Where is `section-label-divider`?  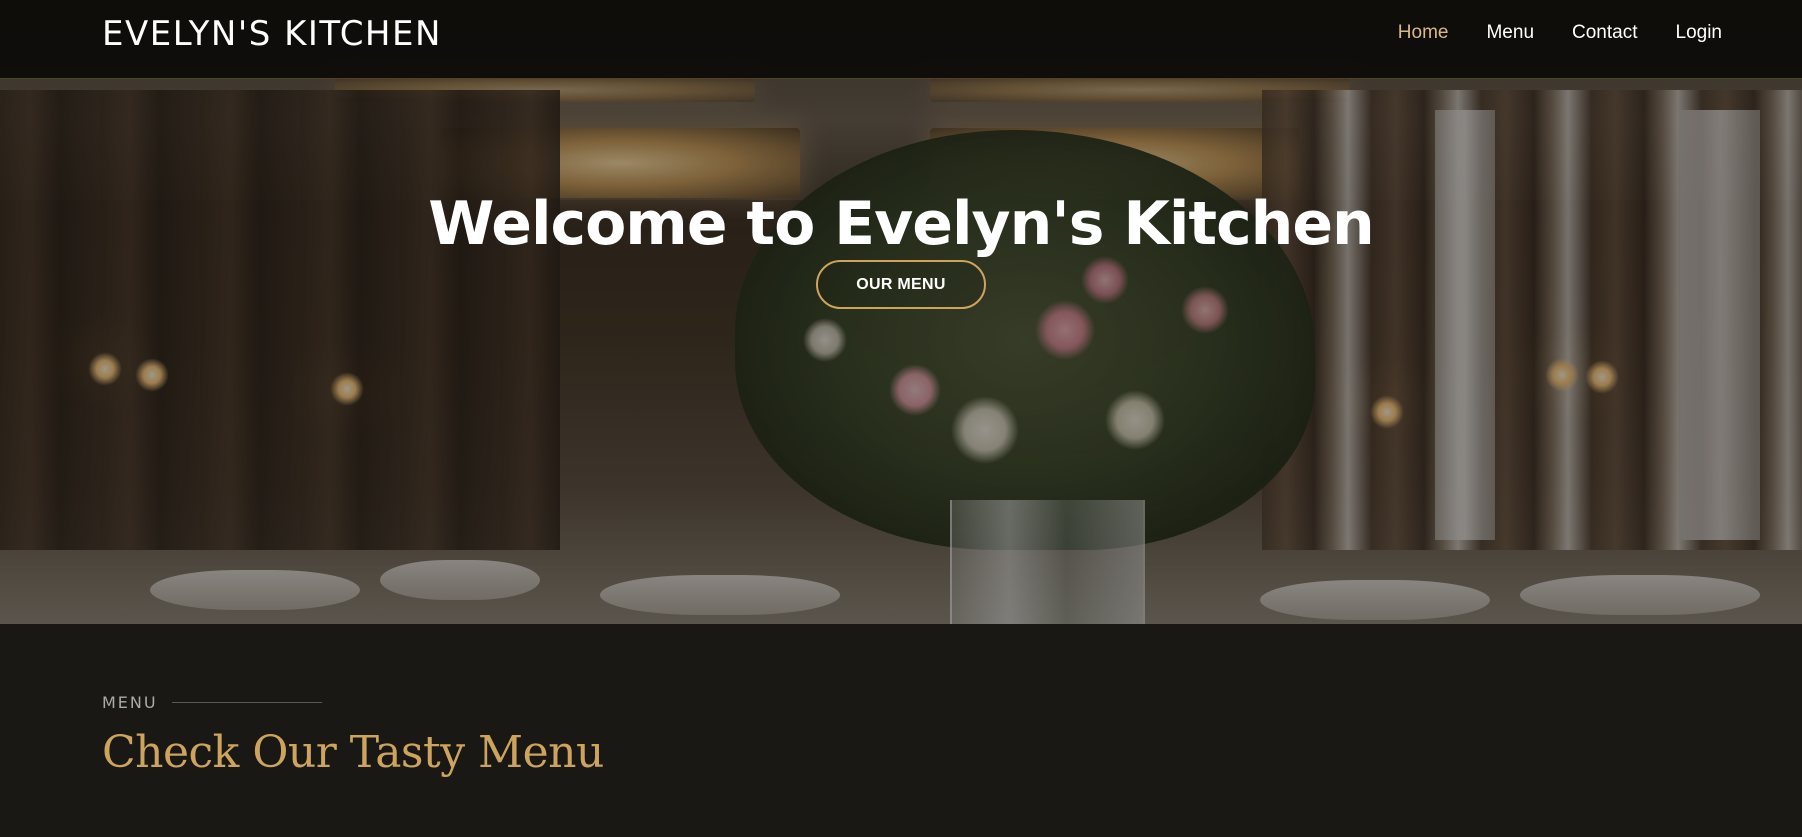 section-label-divider is located at coordinates (246, 702).